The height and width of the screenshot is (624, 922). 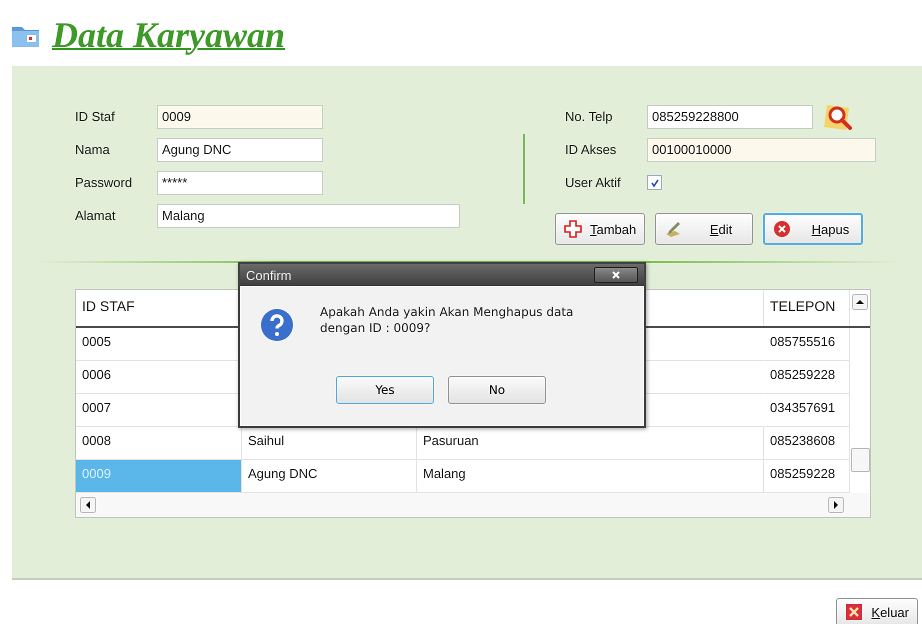 I want to click on field-label: Alamat, so click(x=95, y=215).